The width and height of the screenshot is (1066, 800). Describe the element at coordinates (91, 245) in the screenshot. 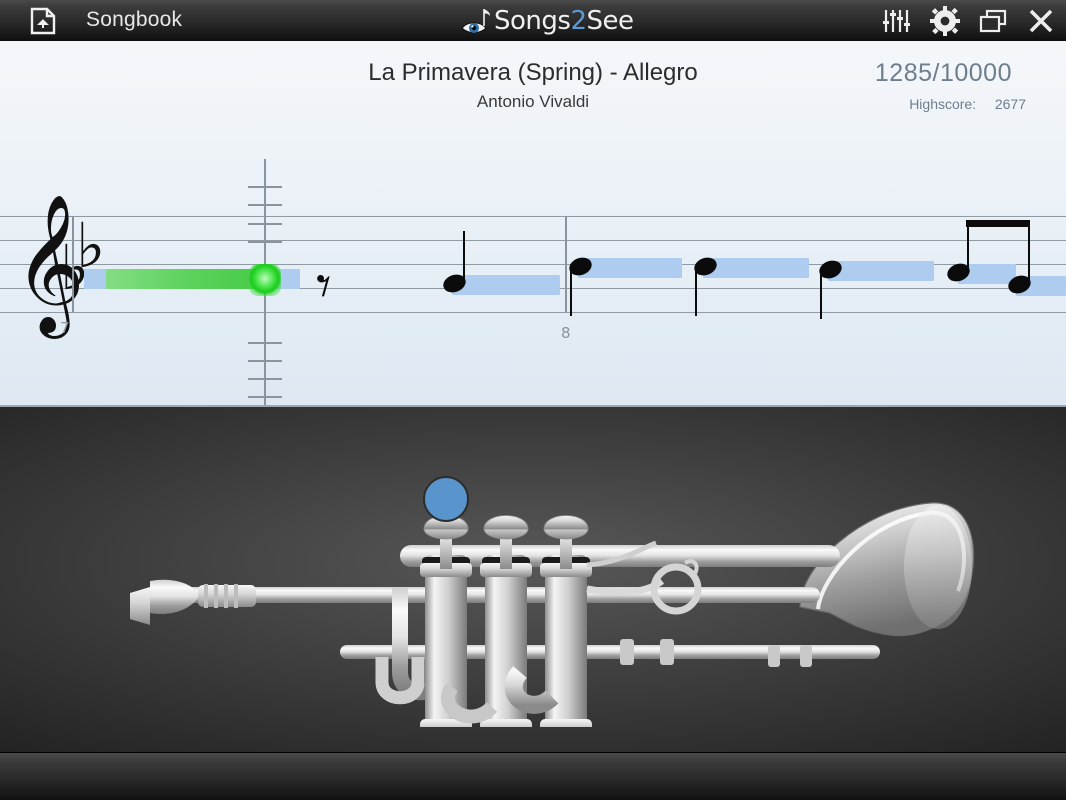

I see `key-signature-flat-2: ♭` at that location.